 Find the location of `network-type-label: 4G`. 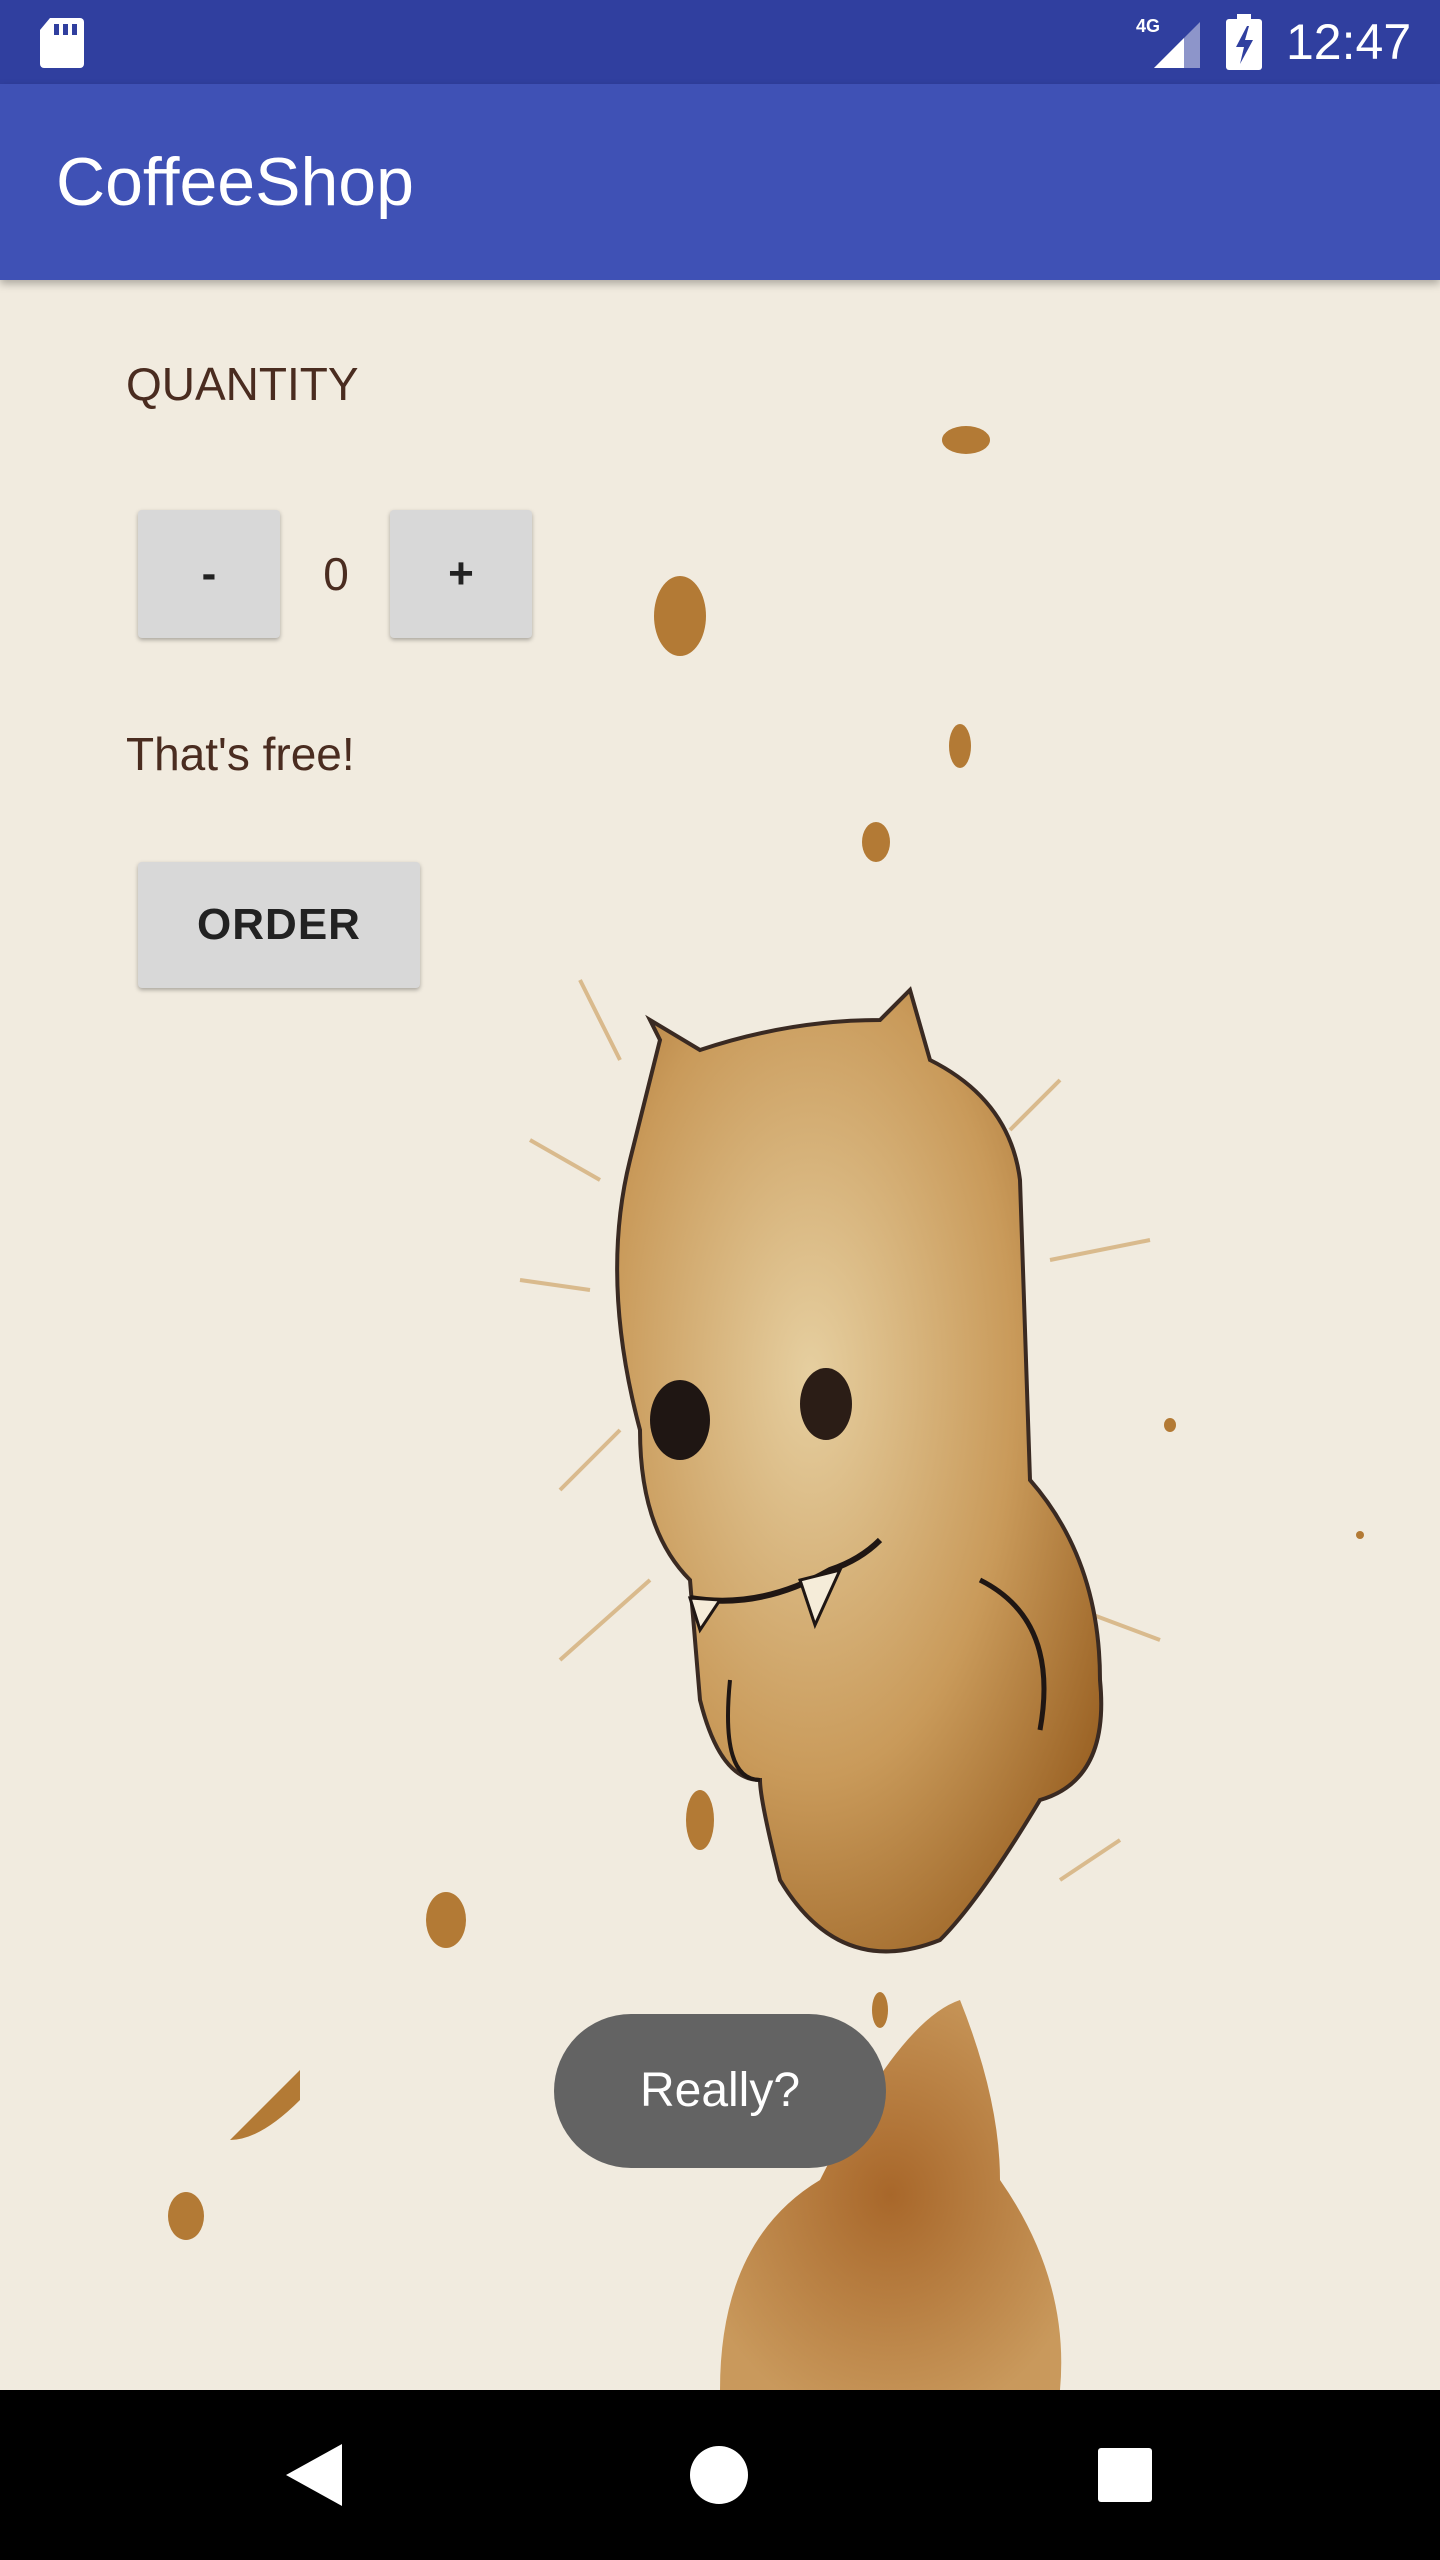

network-type-label: 4G is located at coordinates (1148, 26).